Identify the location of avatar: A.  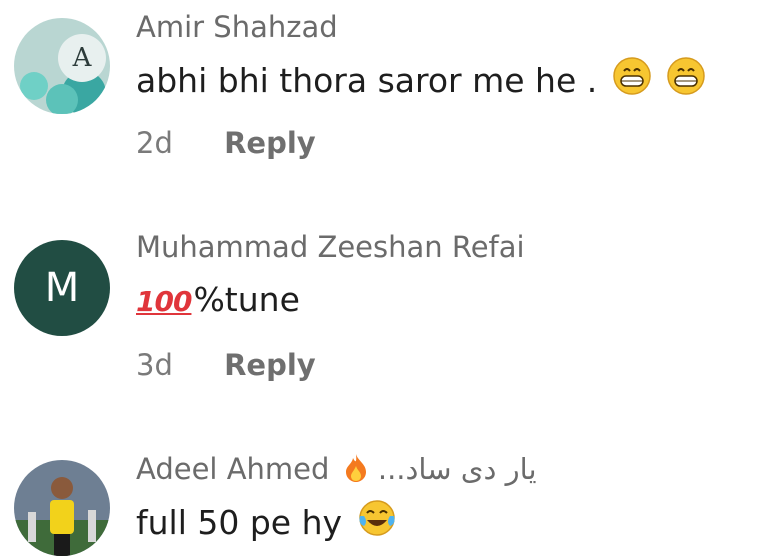
(62, 66).